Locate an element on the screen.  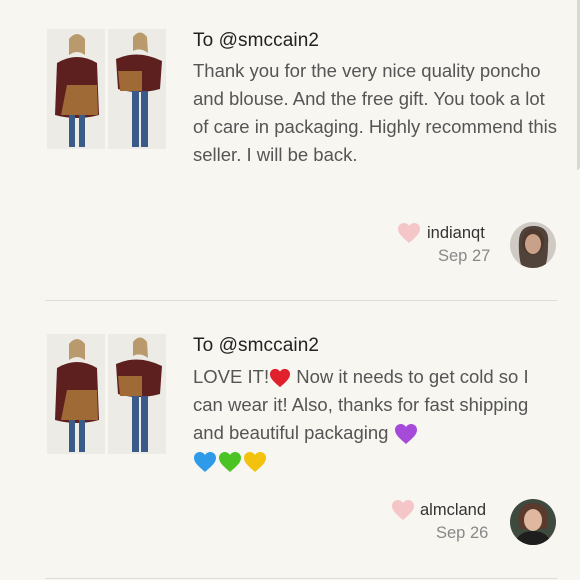
reviewer-username: indianqt is located at coordinates (456, 233).